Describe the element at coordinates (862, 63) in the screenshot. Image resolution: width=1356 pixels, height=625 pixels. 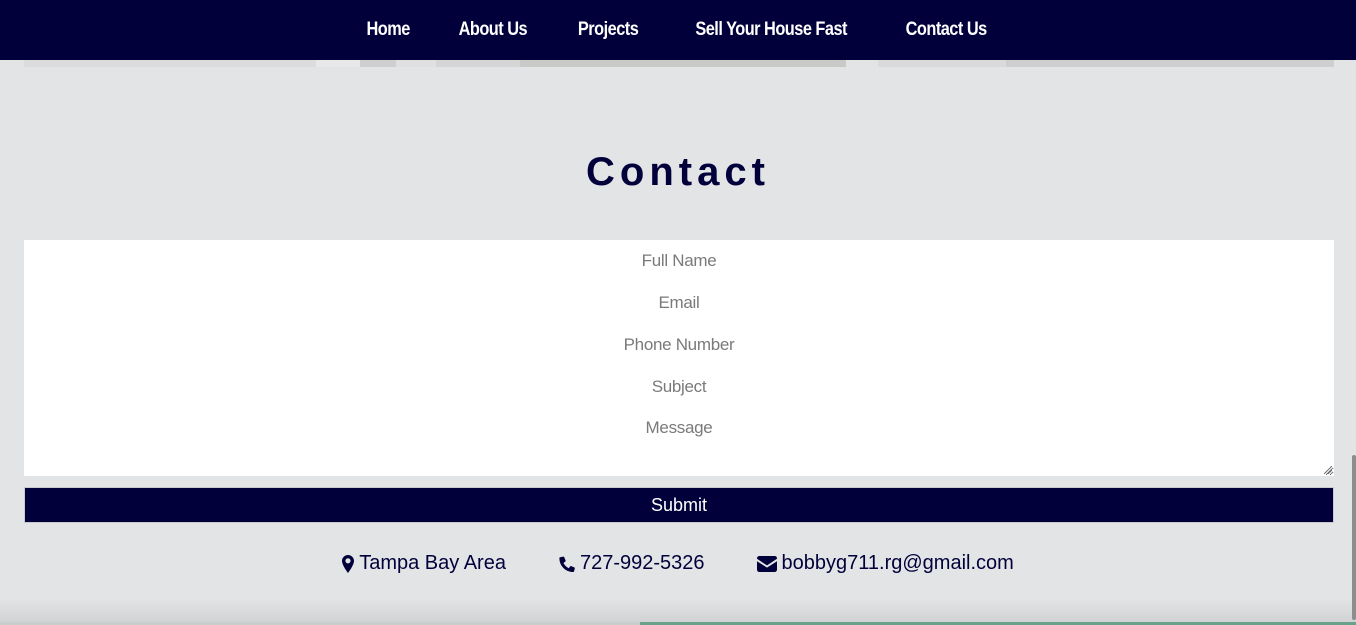
I see `gallery-gap` at that location.